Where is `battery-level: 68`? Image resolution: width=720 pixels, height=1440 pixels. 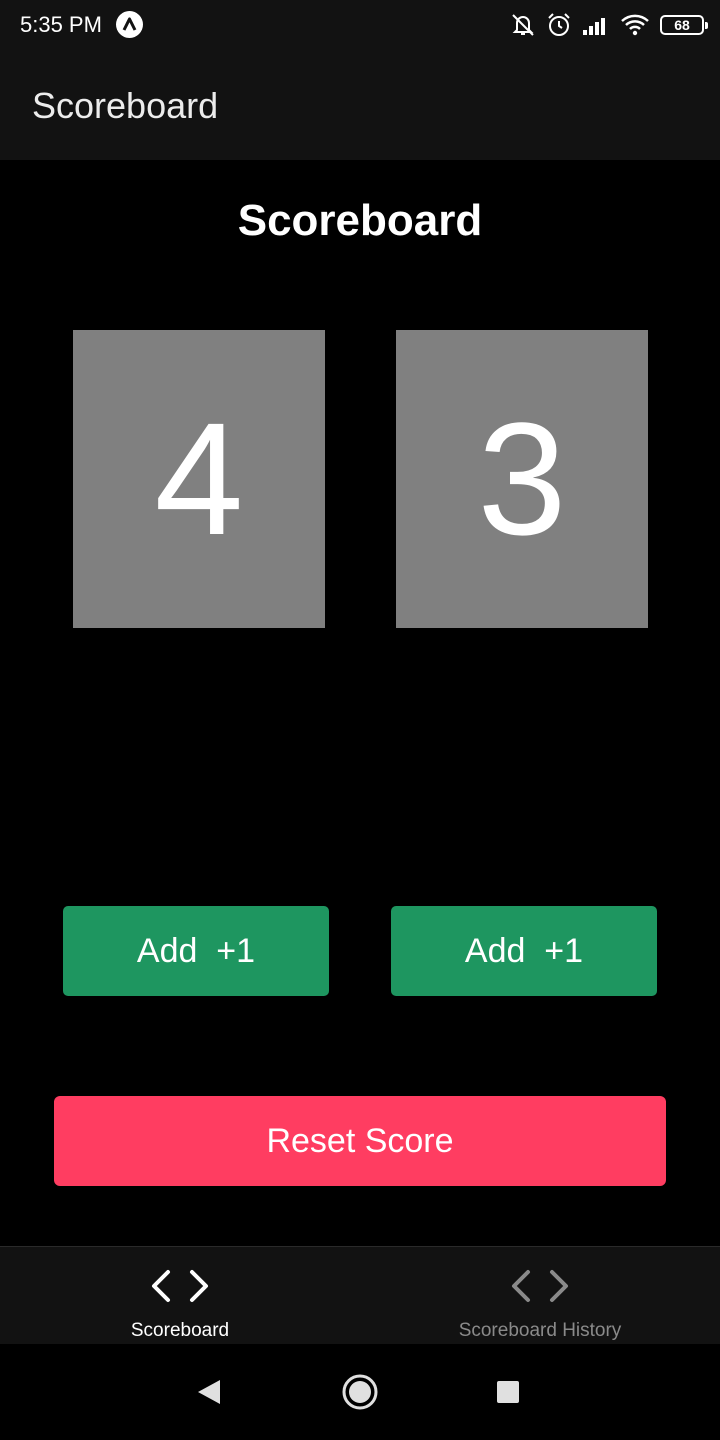 battery-level: 68 is located at coordinates (682, 25).